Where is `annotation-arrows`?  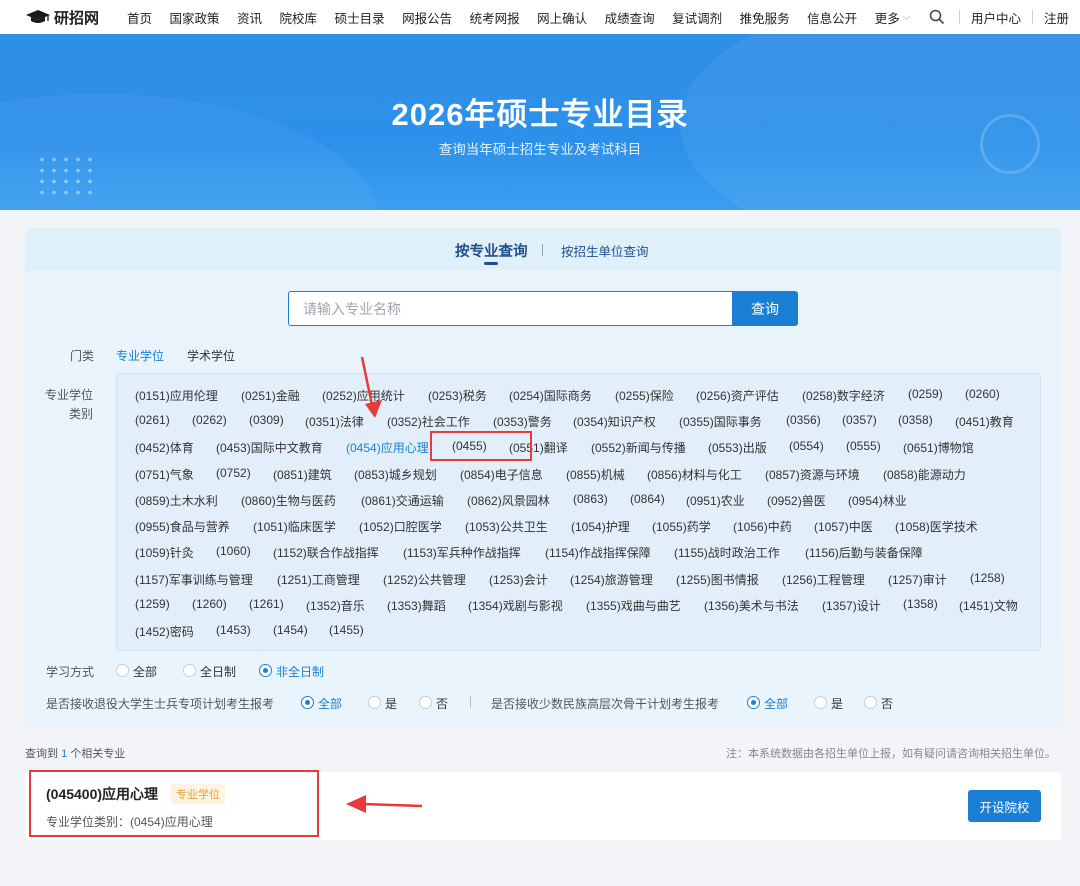
annotation-arrows is located at coordinates (384, 584).